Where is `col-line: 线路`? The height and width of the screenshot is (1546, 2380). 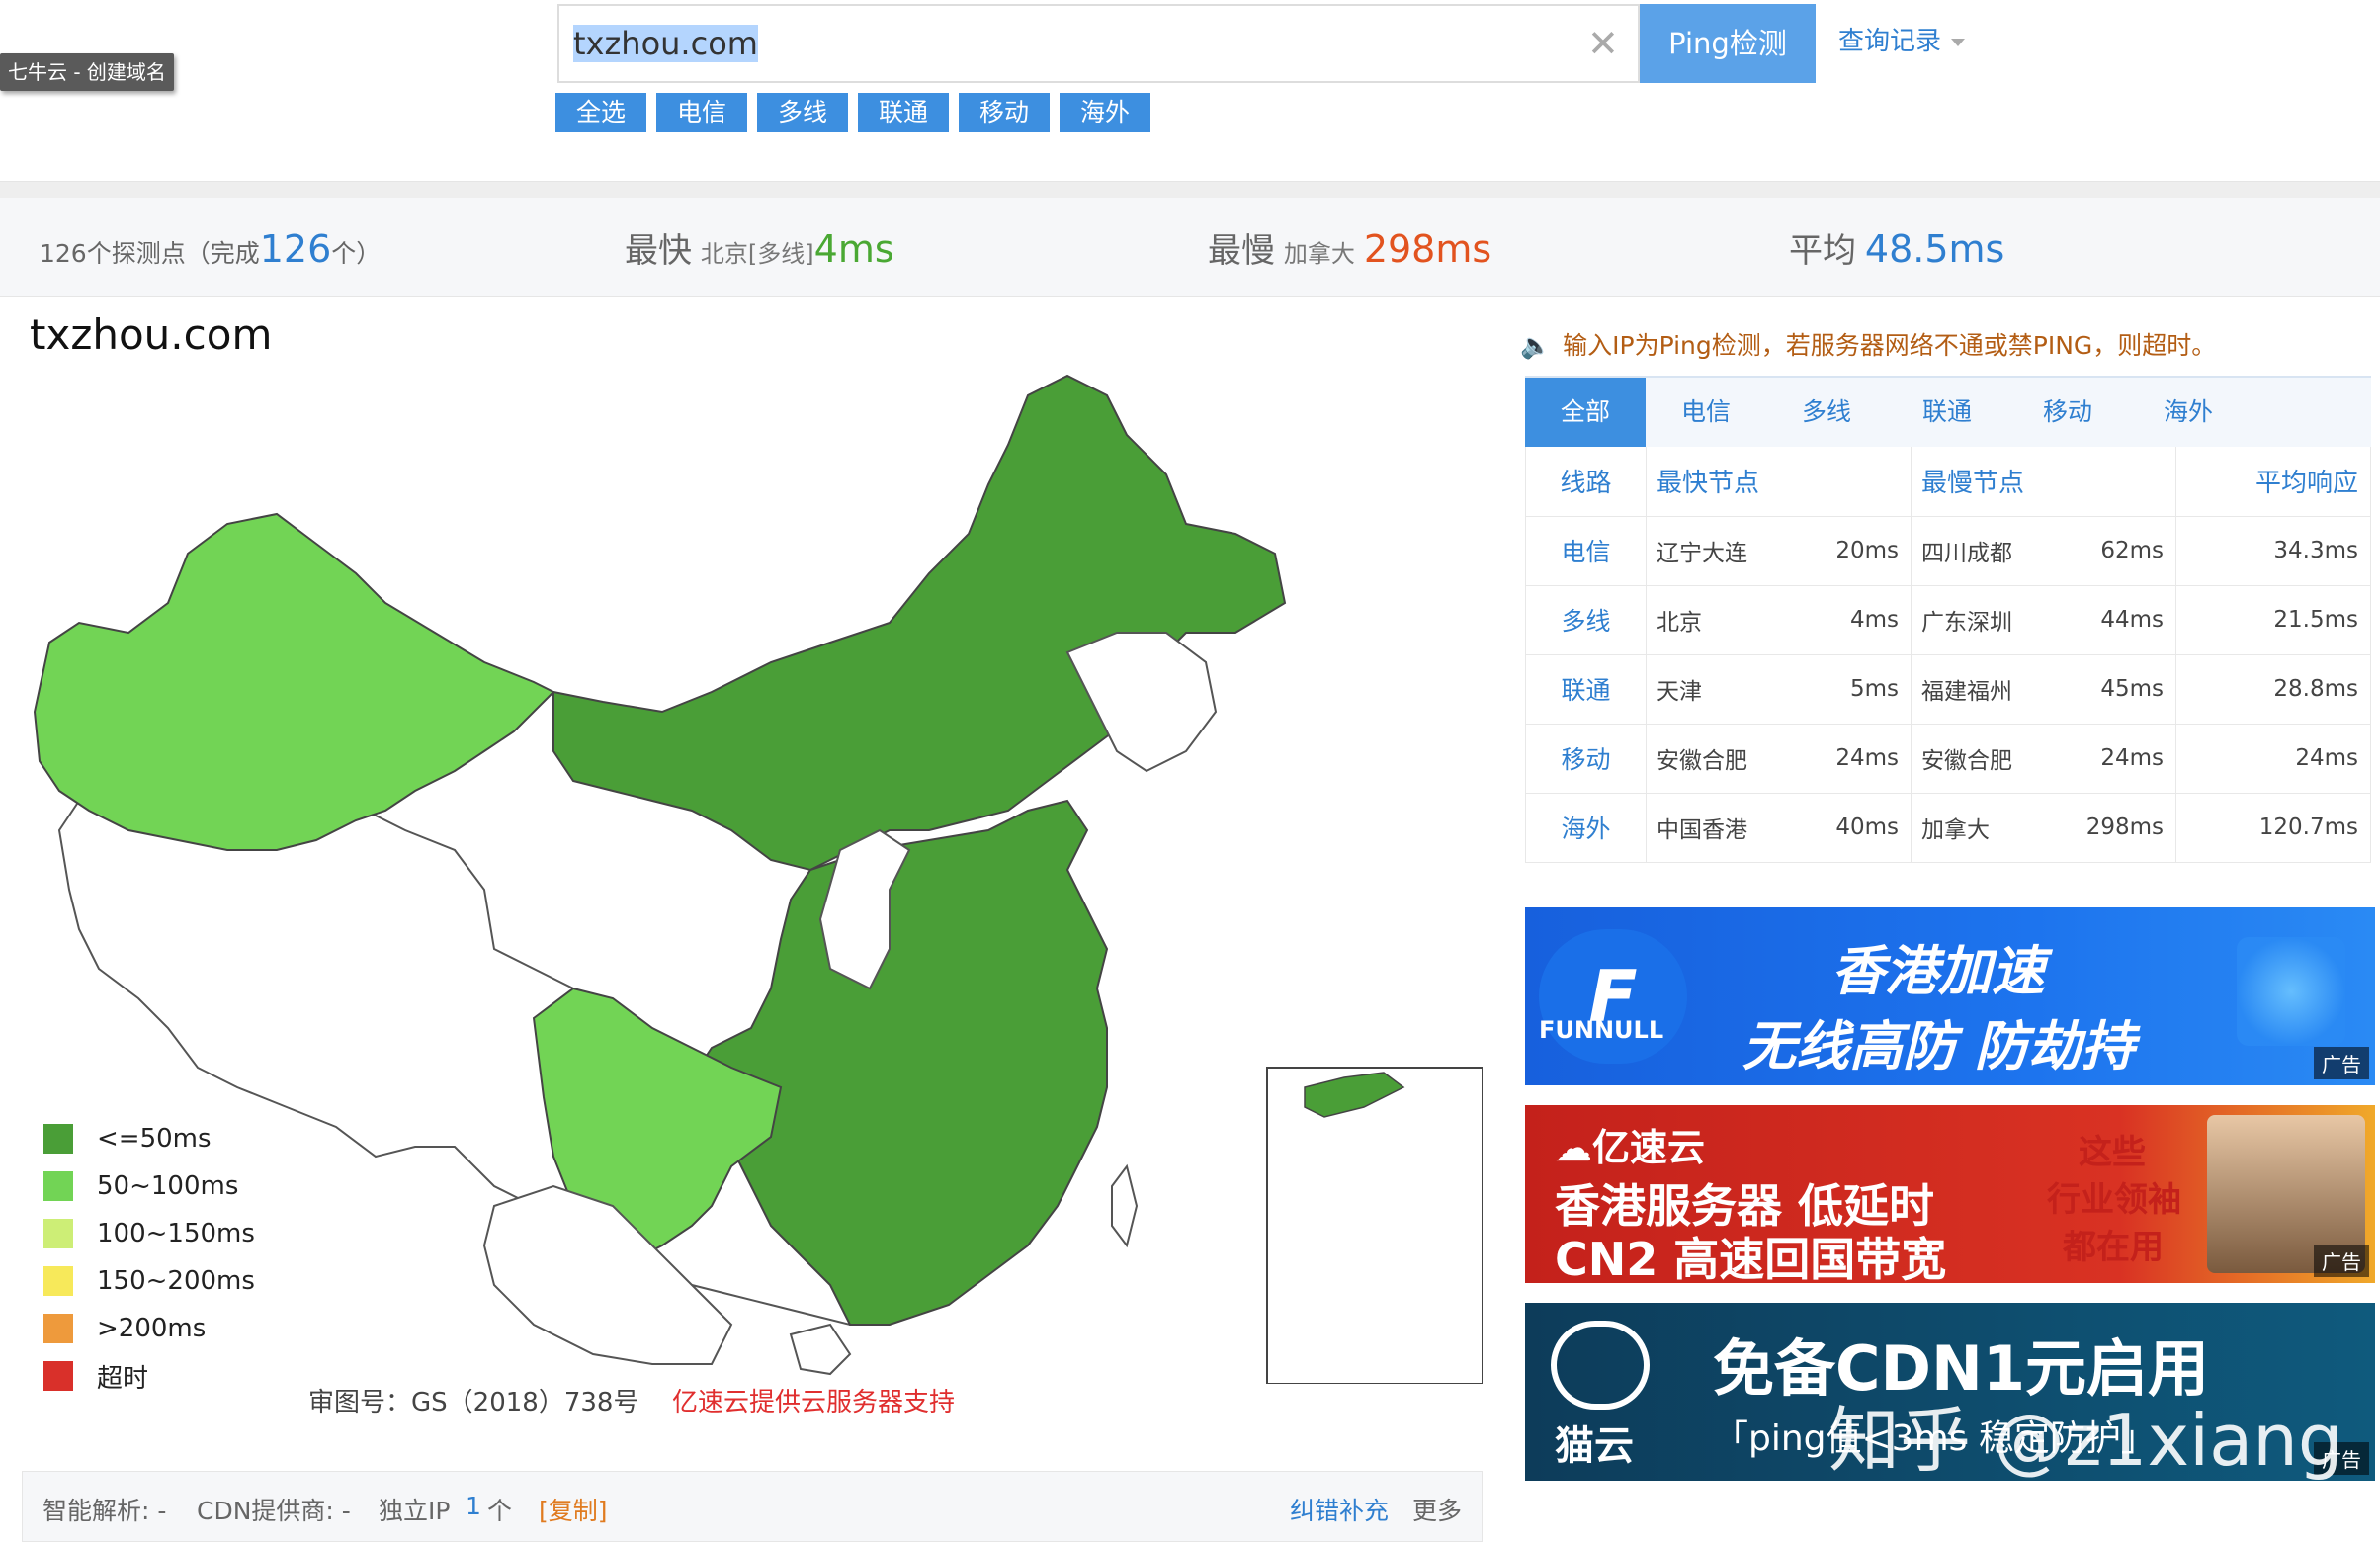 col-line: 线路 is located at coordinates (1586, 482).